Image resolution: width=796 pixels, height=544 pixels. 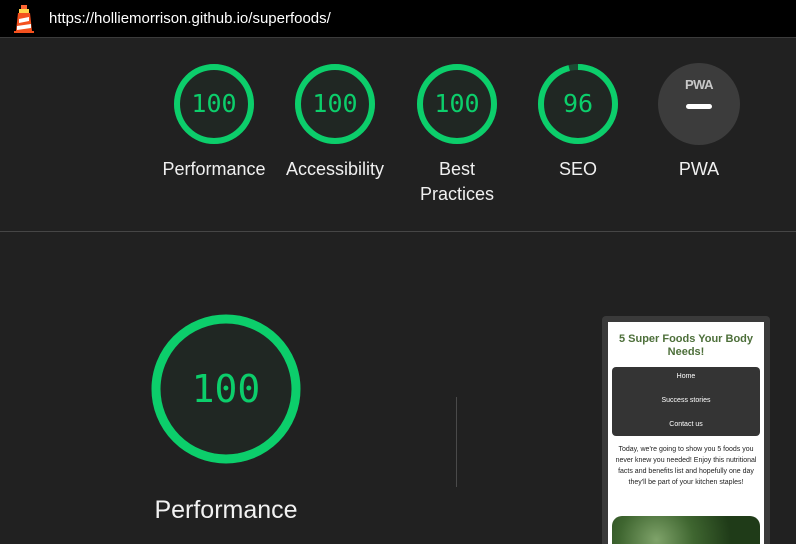 What do you see at coordinates (686, 530) in the screenshot?
I see `preview-kale-image` at bounding box center [686, 530].